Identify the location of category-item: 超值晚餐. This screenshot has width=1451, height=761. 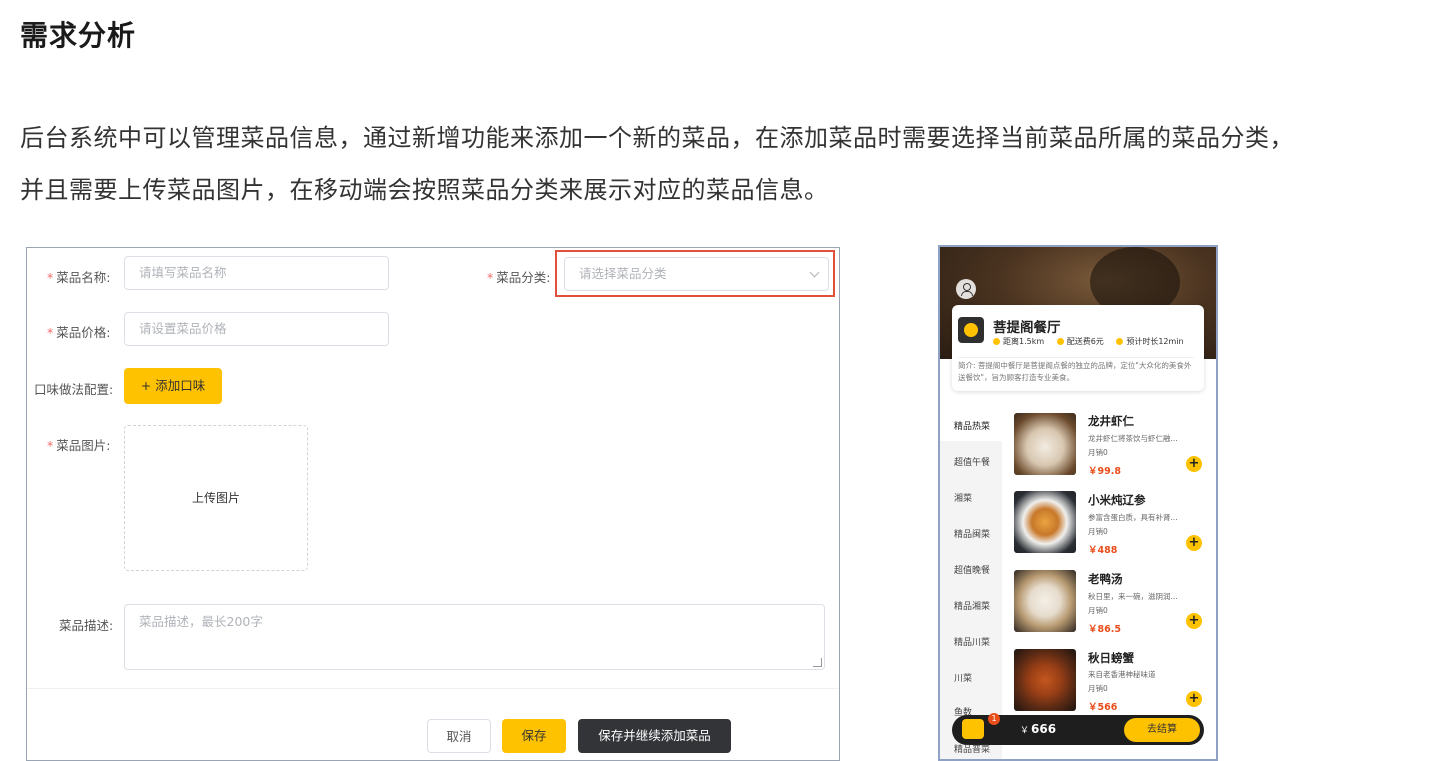
(972, 569).